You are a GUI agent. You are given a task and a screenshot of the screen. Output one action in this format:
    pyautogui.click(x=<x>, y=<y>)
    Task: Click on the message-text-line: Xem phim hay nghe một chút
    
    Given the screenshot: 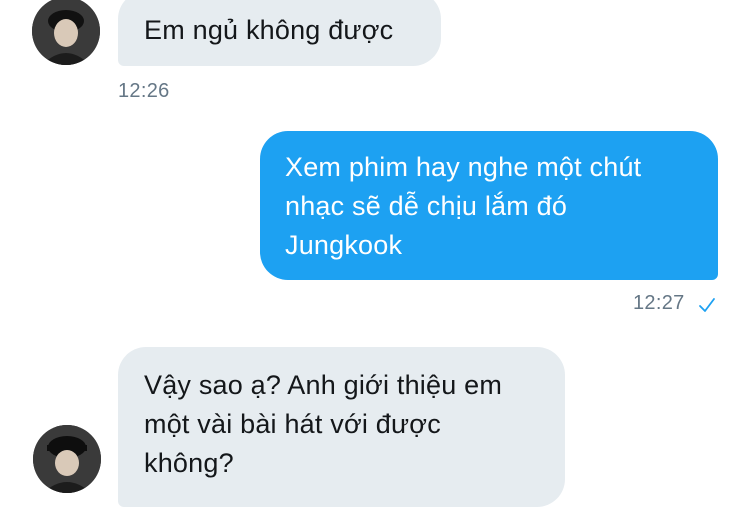 What is the action you would take?
    pyautogui.click(x=463, y=167)
    